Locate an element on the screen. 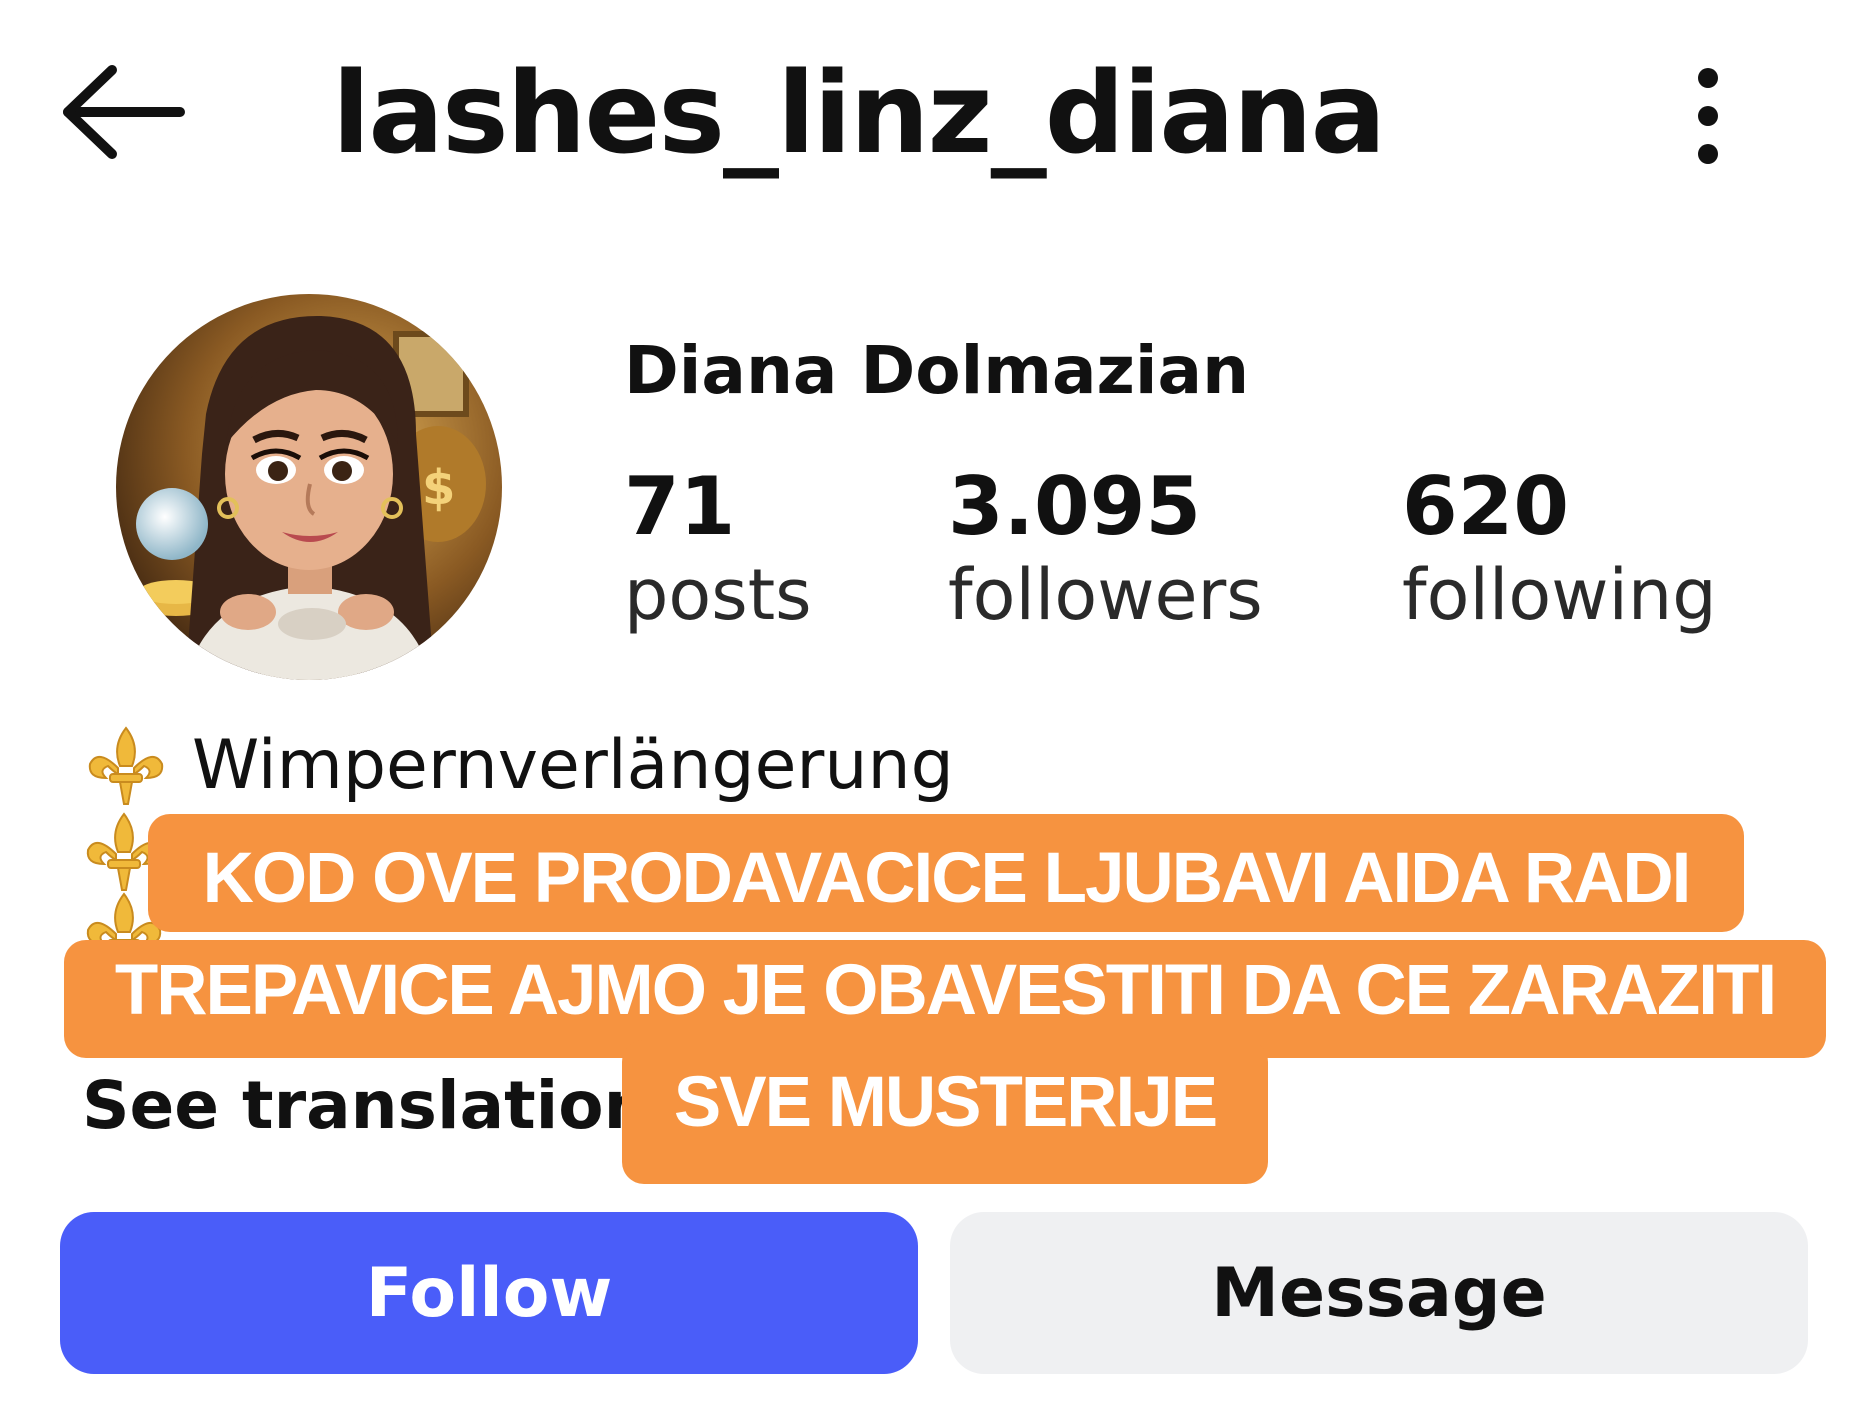 The height and width of the screenshot is (1424, 1856). bio-line: Wimpernverlängerung is located at coordinates (518, 766).